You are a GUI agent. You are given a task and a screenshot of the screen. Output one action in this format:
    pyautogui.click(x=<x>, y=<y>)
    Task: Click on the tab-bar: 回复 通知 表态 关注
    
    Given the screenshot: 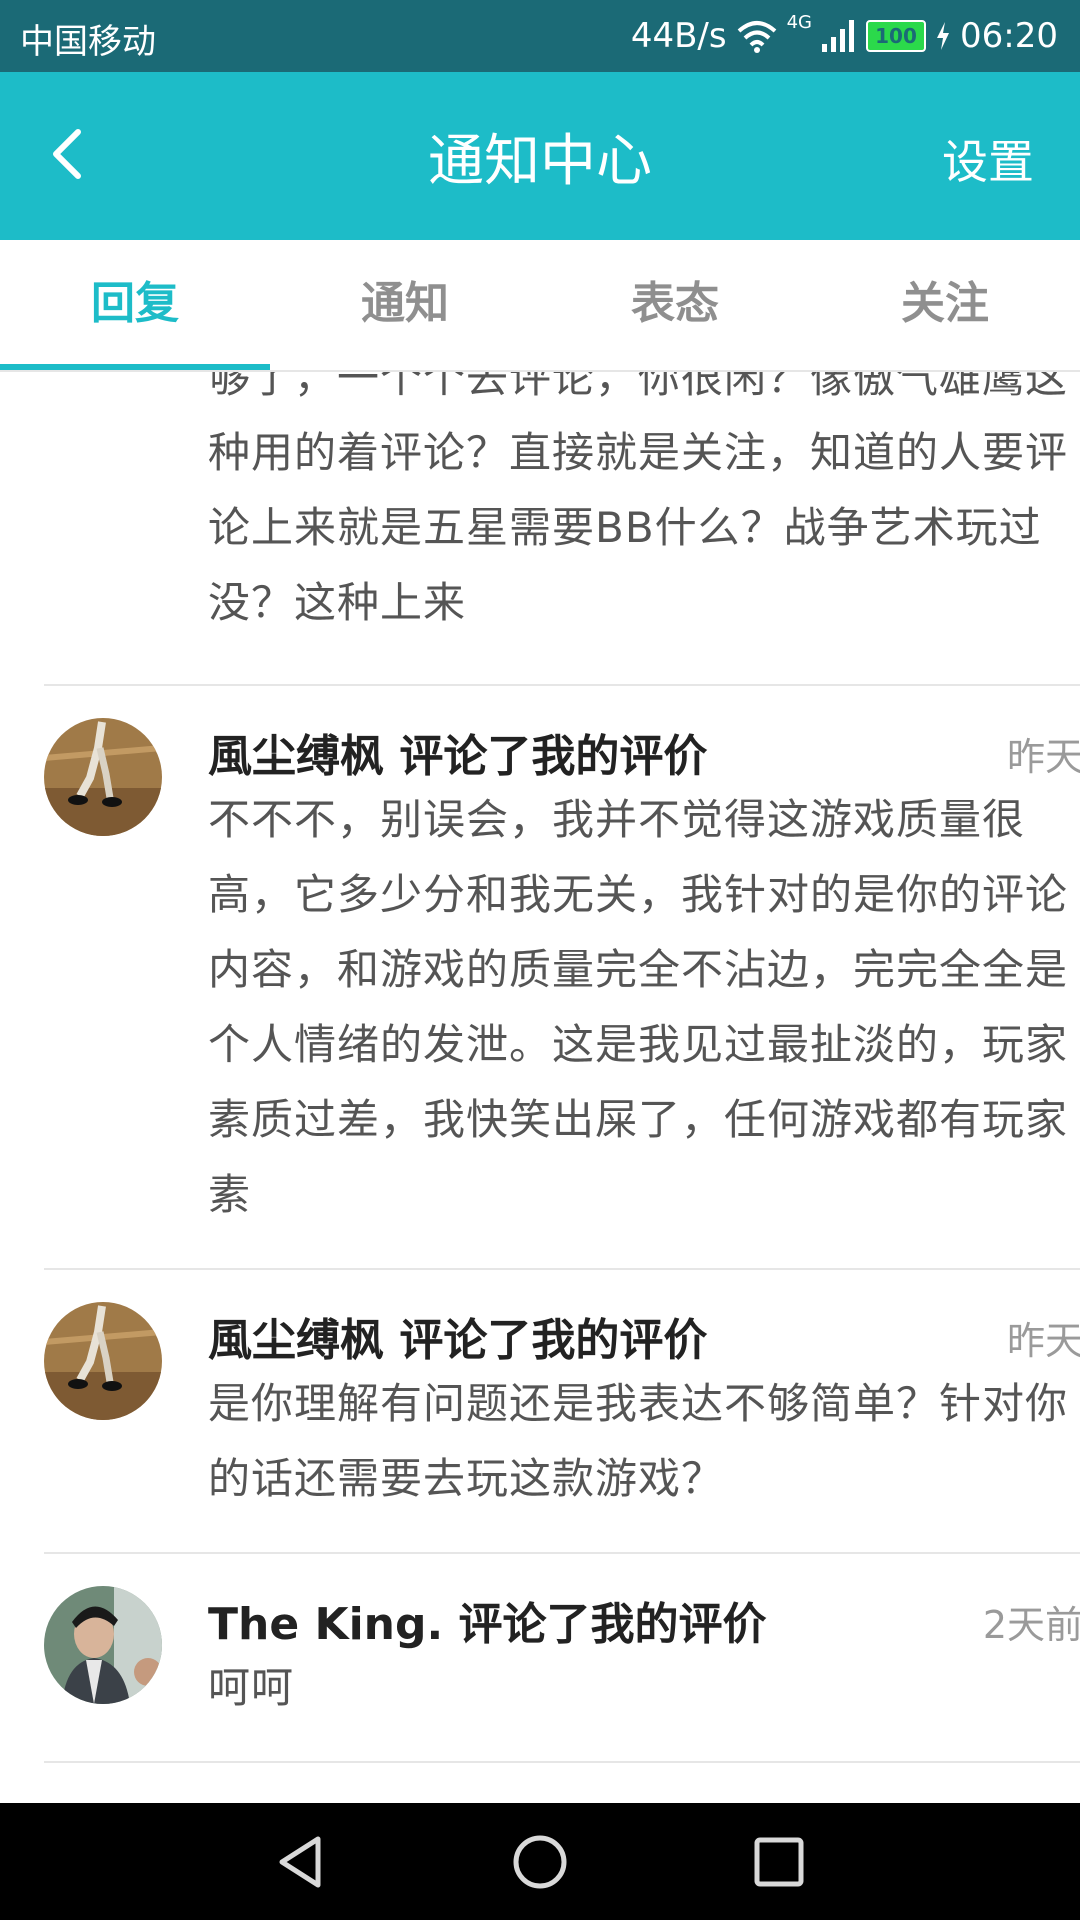 What is the action you would take?
    pyautogui.click(x=540, y=306)
    